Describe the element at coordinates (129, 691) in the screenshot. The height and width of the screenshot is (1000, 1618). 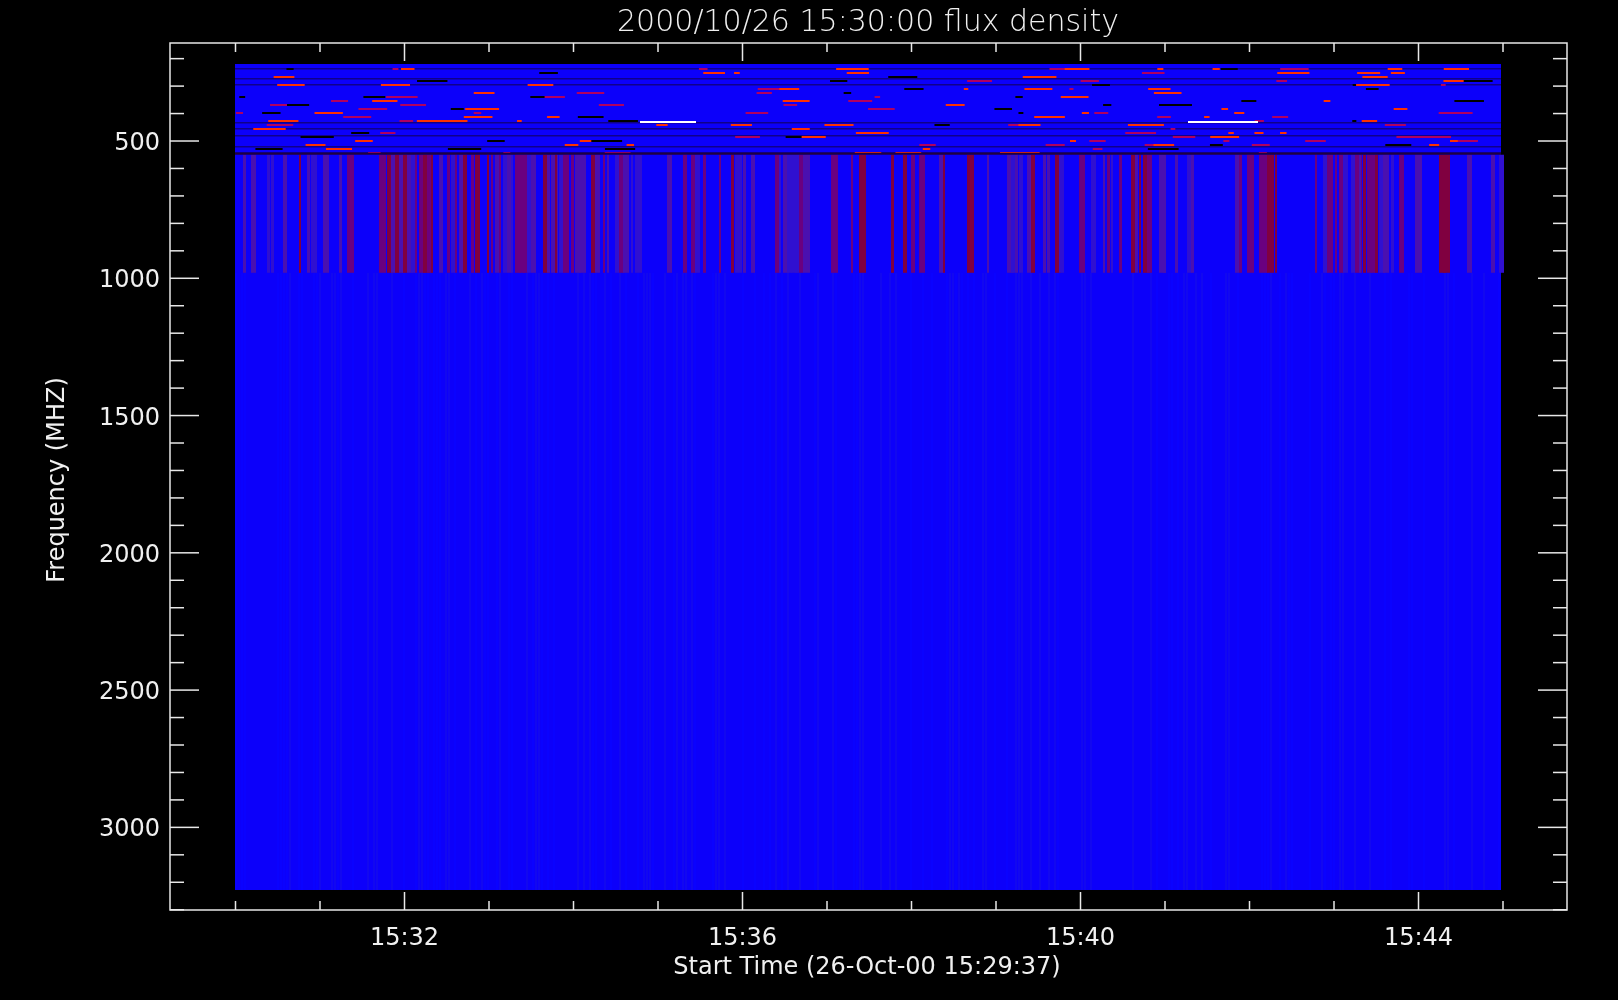
I see `y-tick-label: 2500` at that location.